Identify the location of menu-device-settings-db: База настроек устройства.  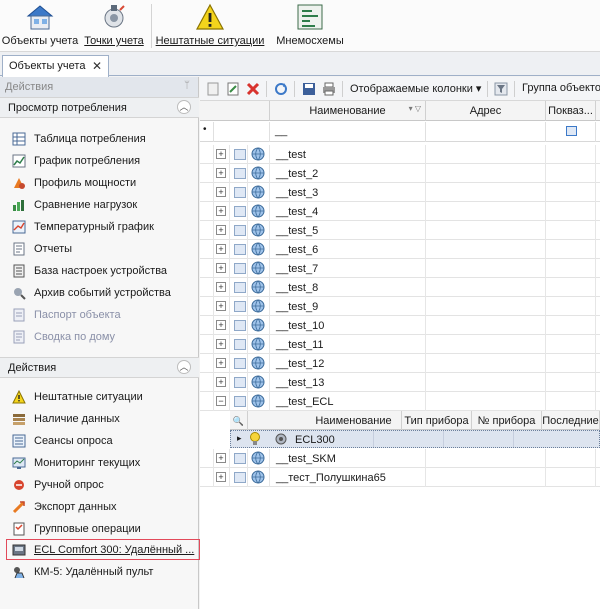
(99, 271).